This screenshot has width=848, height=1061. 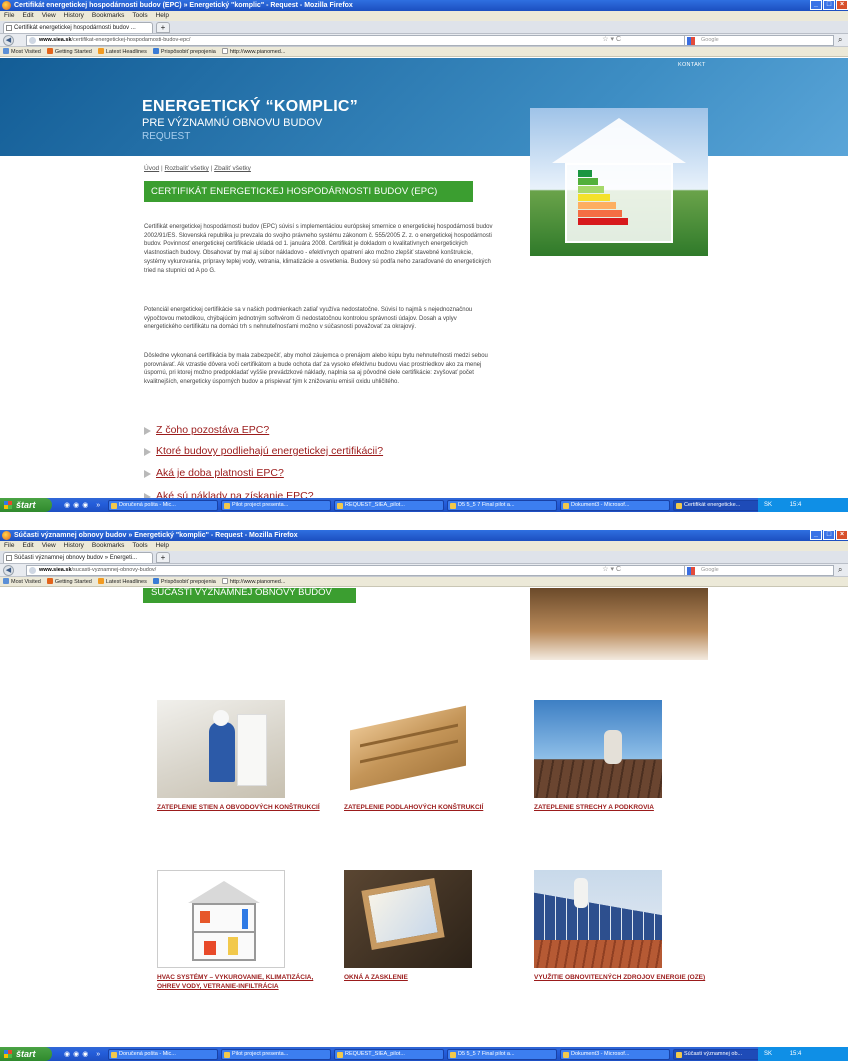 What do you see at coordinates (6, 51) in the screenshot?
I see `bookmark-icon` at bounding box center [6, 51].